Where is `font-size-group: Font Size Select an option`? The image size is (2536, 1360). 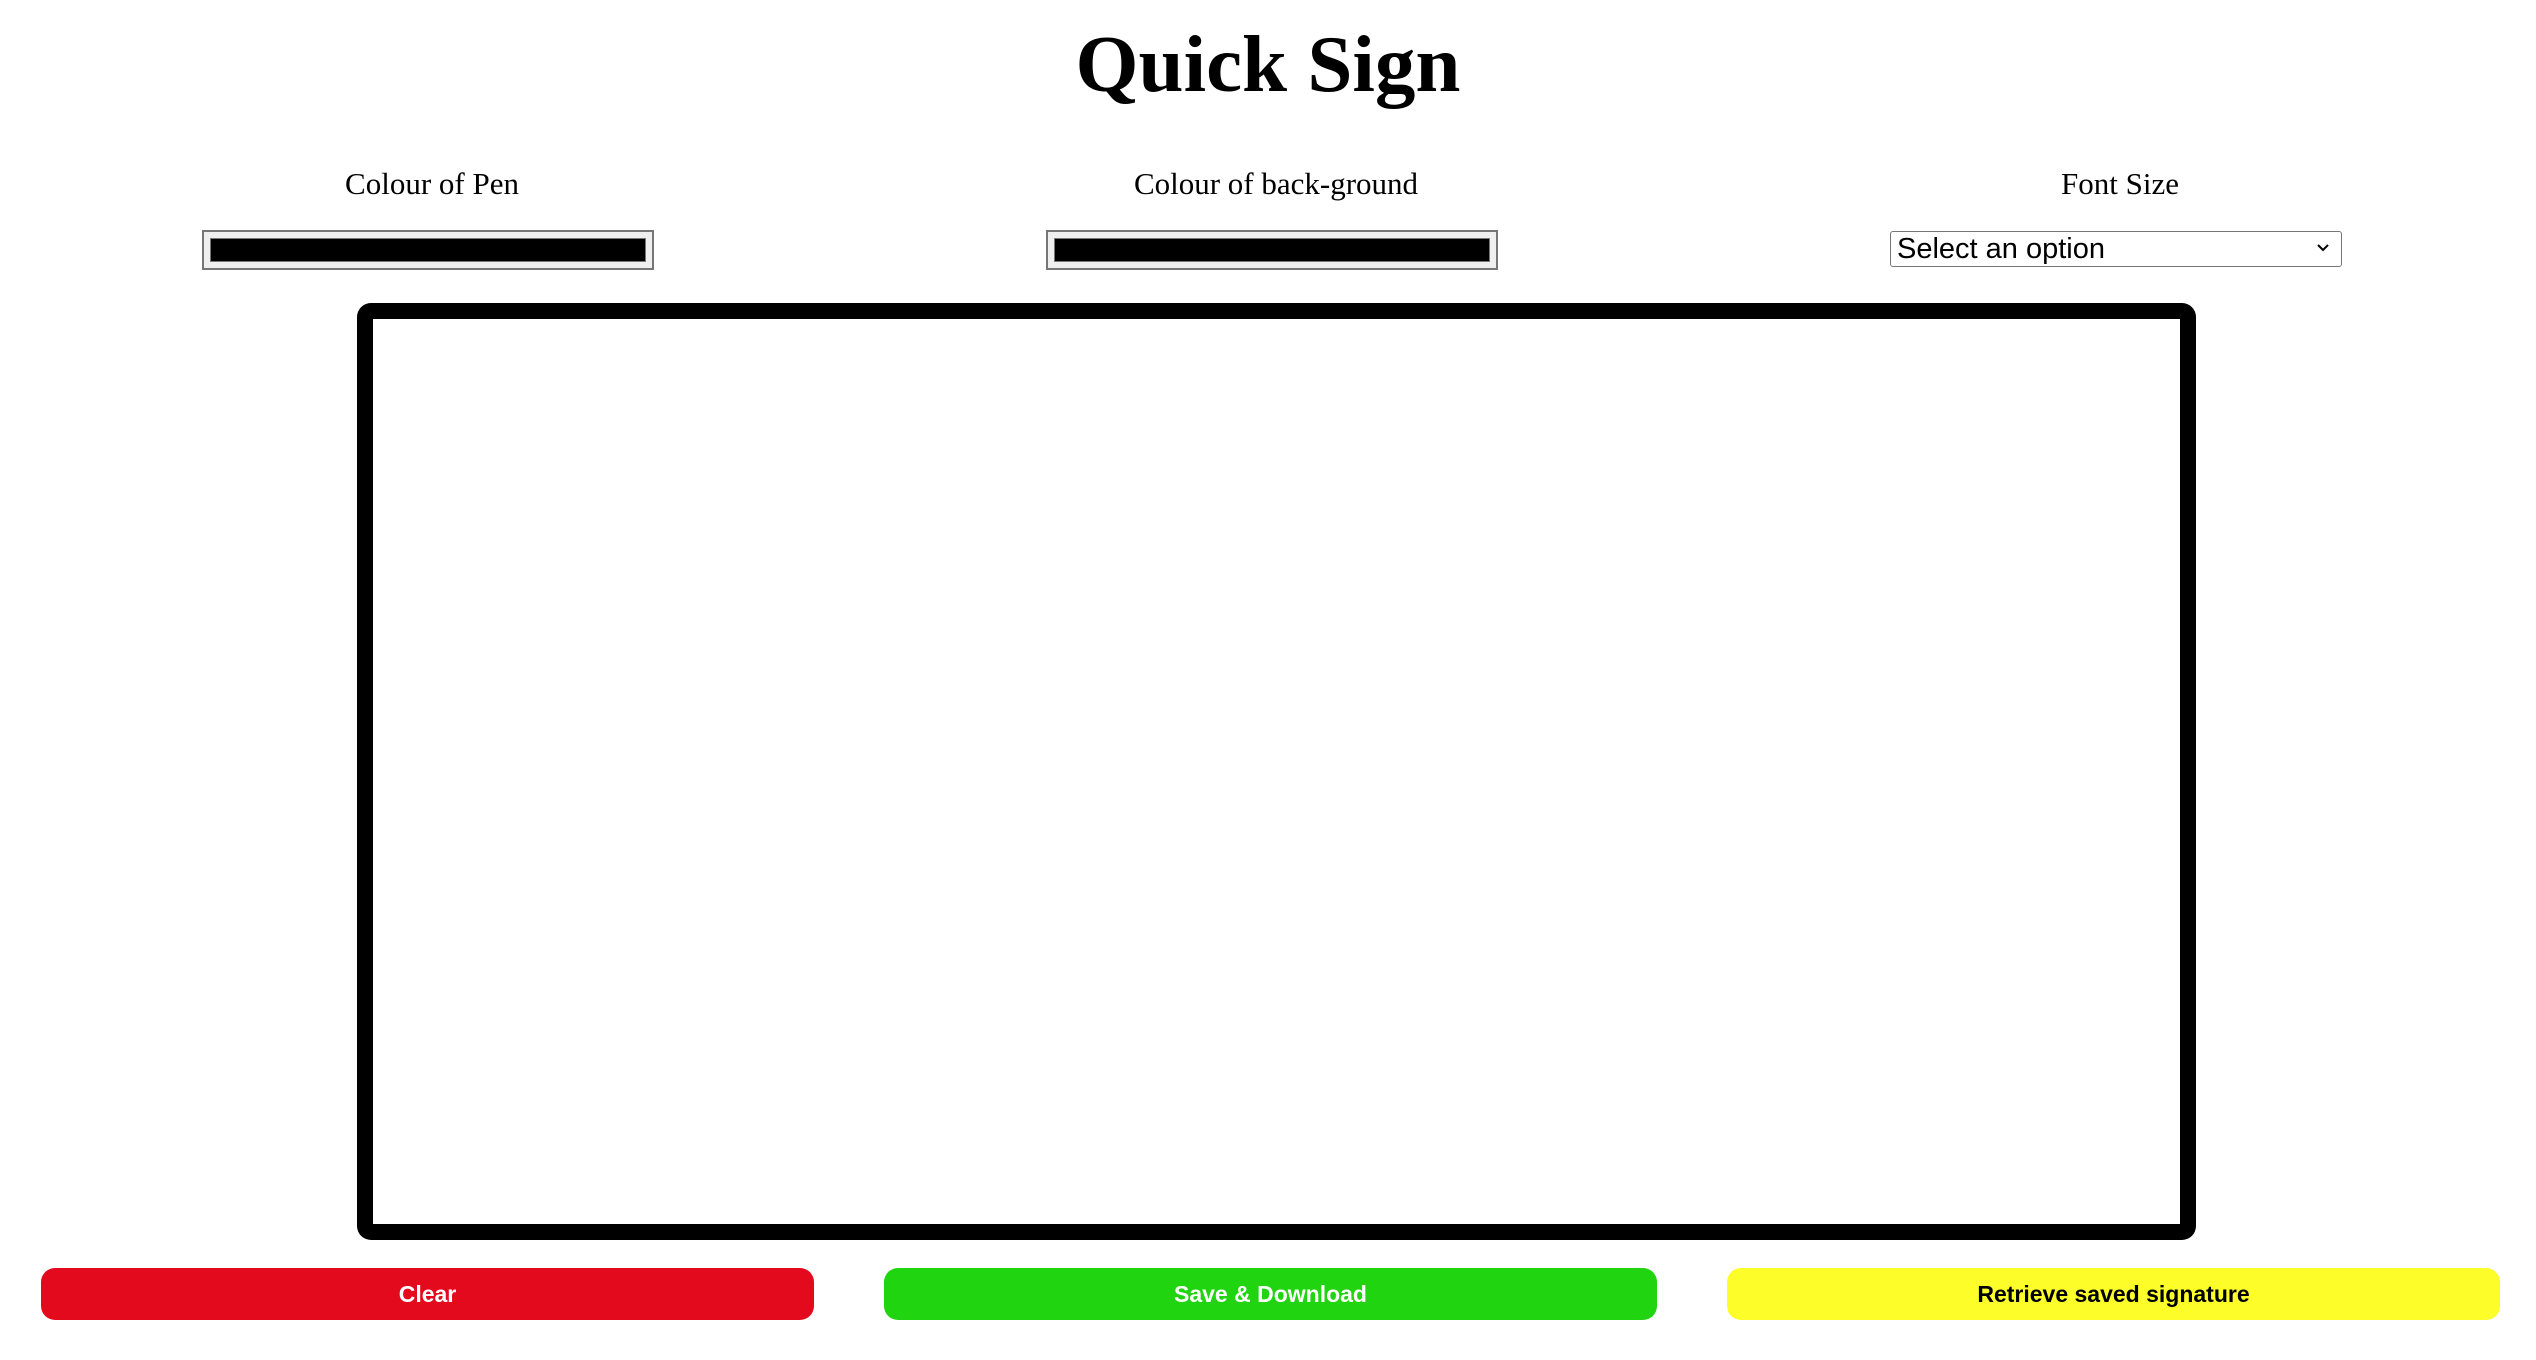
font-size-group: Font Size Select an option is located at coordinates (2120, 214).